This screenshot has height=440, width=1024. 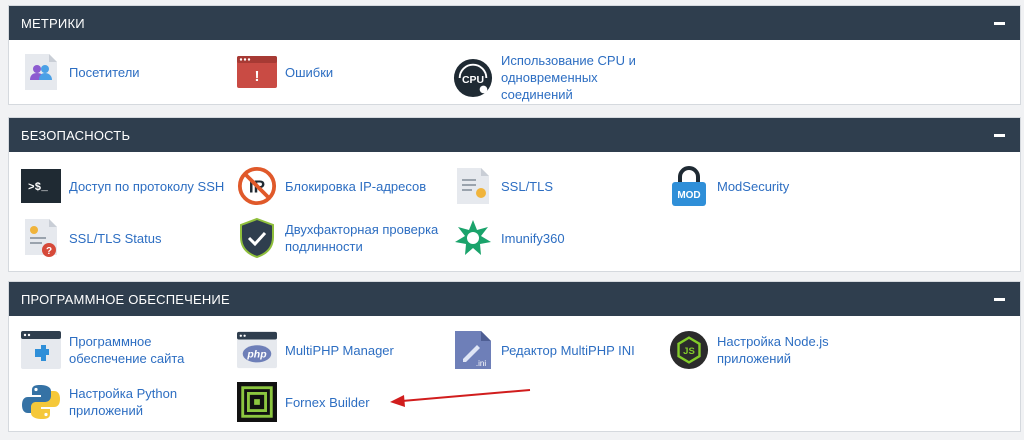 What do you see at coordinates (257, 402) in the screenshot?
I see `fornex-builder-icon` at bounding box center [257, 402].